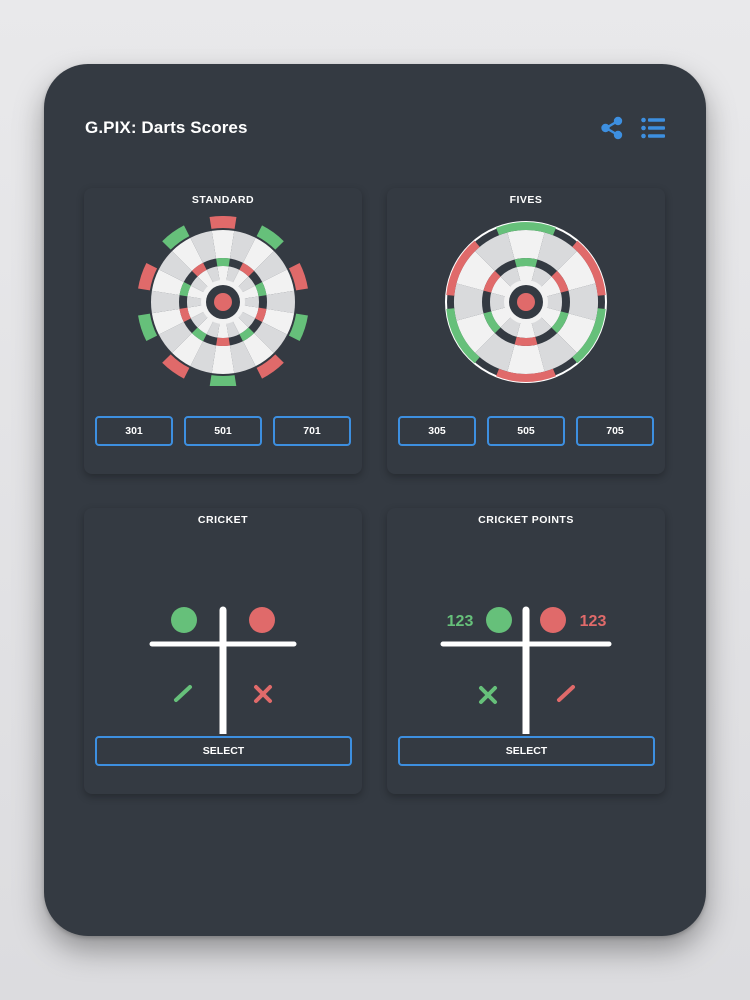  I want to click on right-score: 123, so click(593, 621).